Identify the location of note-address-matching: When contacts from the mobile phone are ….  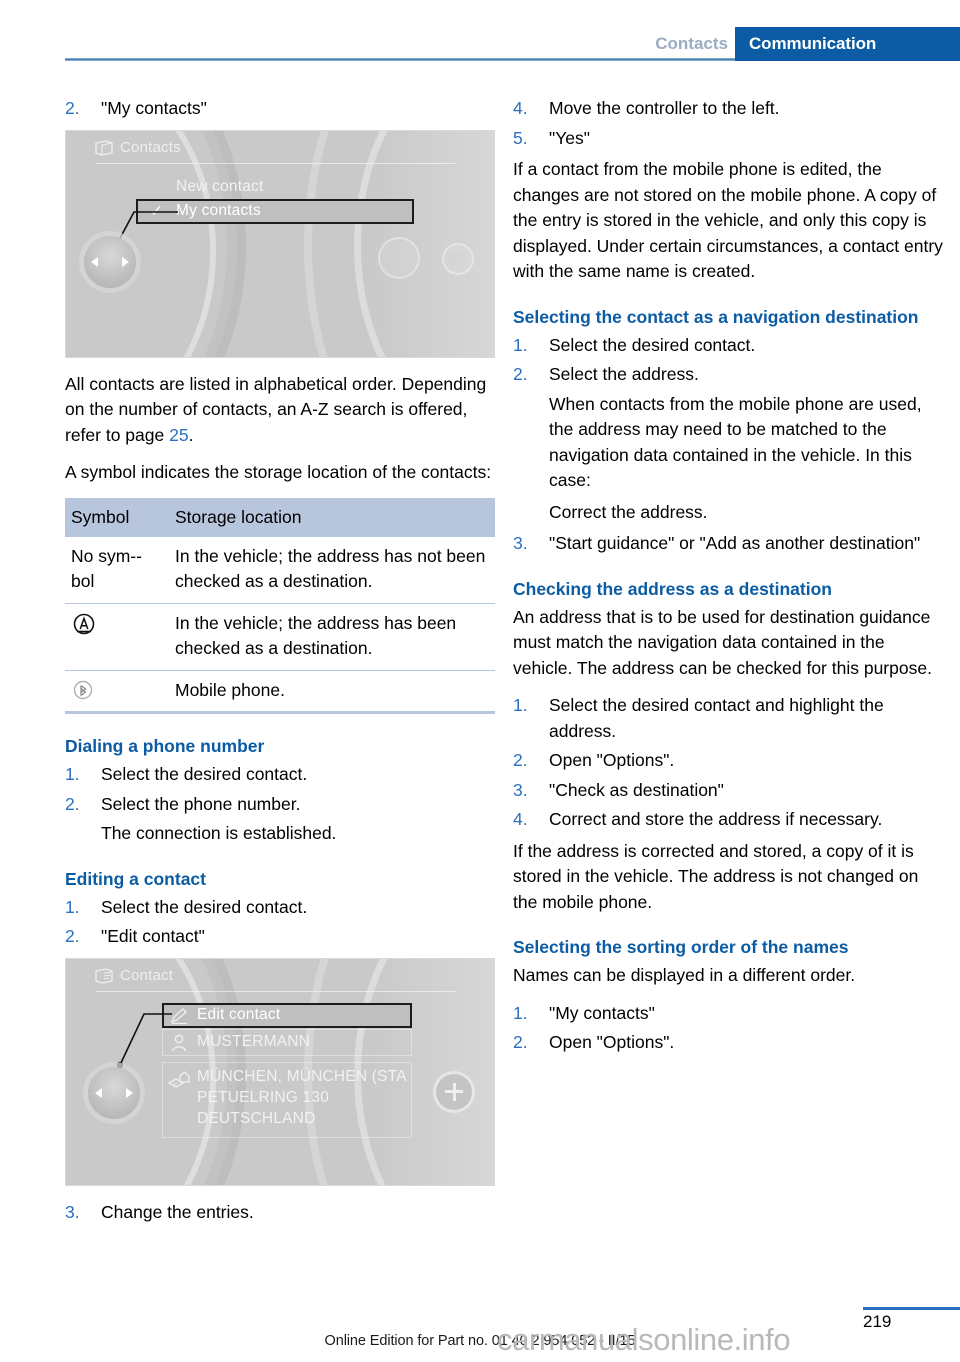
(735, 442).